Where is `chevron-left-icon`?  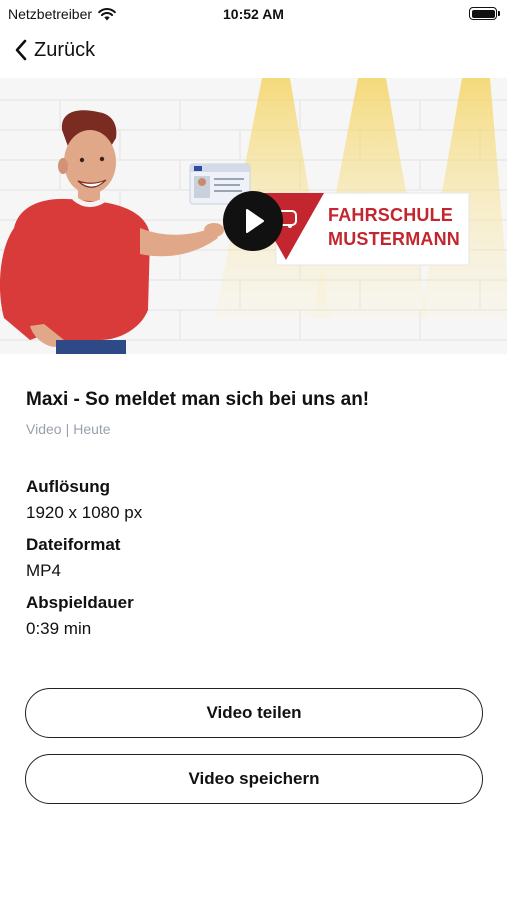 chevron-left-icon is located at coordinates (21, 50).